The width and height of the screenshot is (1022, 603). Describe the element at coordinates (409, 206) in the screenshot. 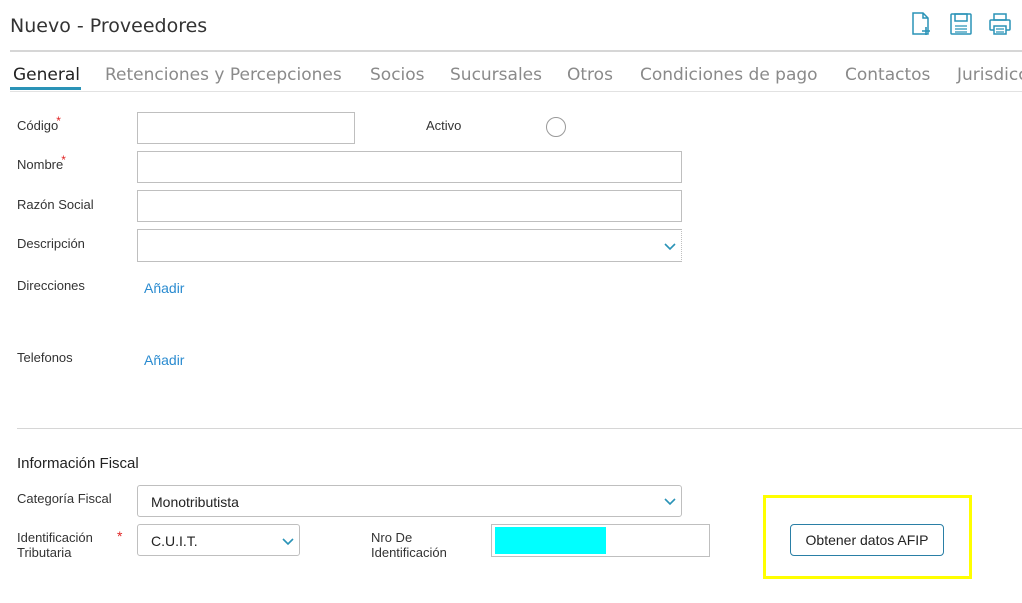

I see `razon-social-input` at that location.